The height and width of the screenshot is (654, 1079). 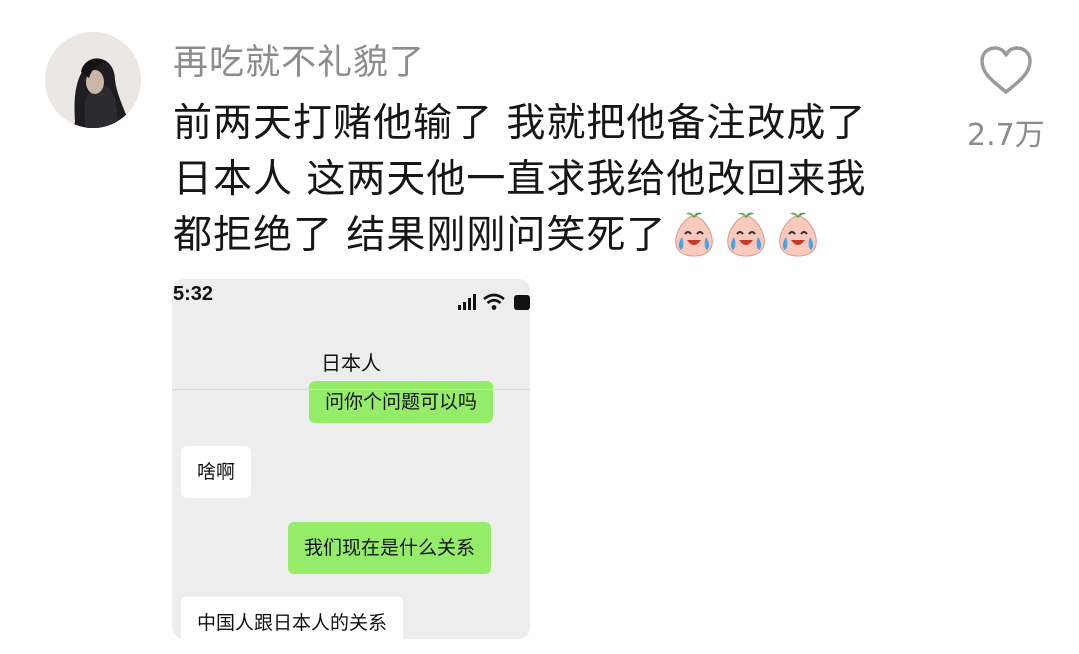 I want to click on message-bubble-received: 中国人跟日本人的关系, so click(x=292, y=618).